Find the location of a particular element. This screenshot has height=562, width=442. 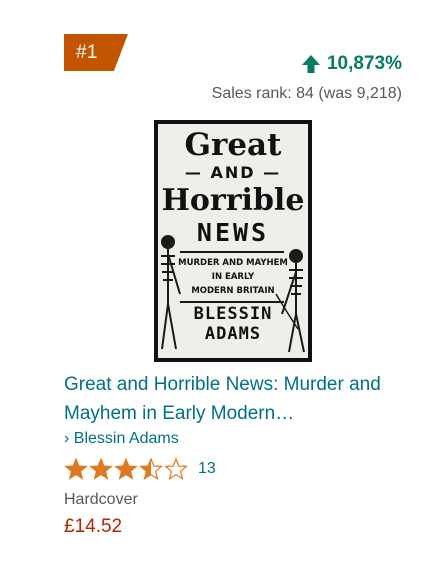

sales-movement: 10,873% is located at coordinates (351, 64).